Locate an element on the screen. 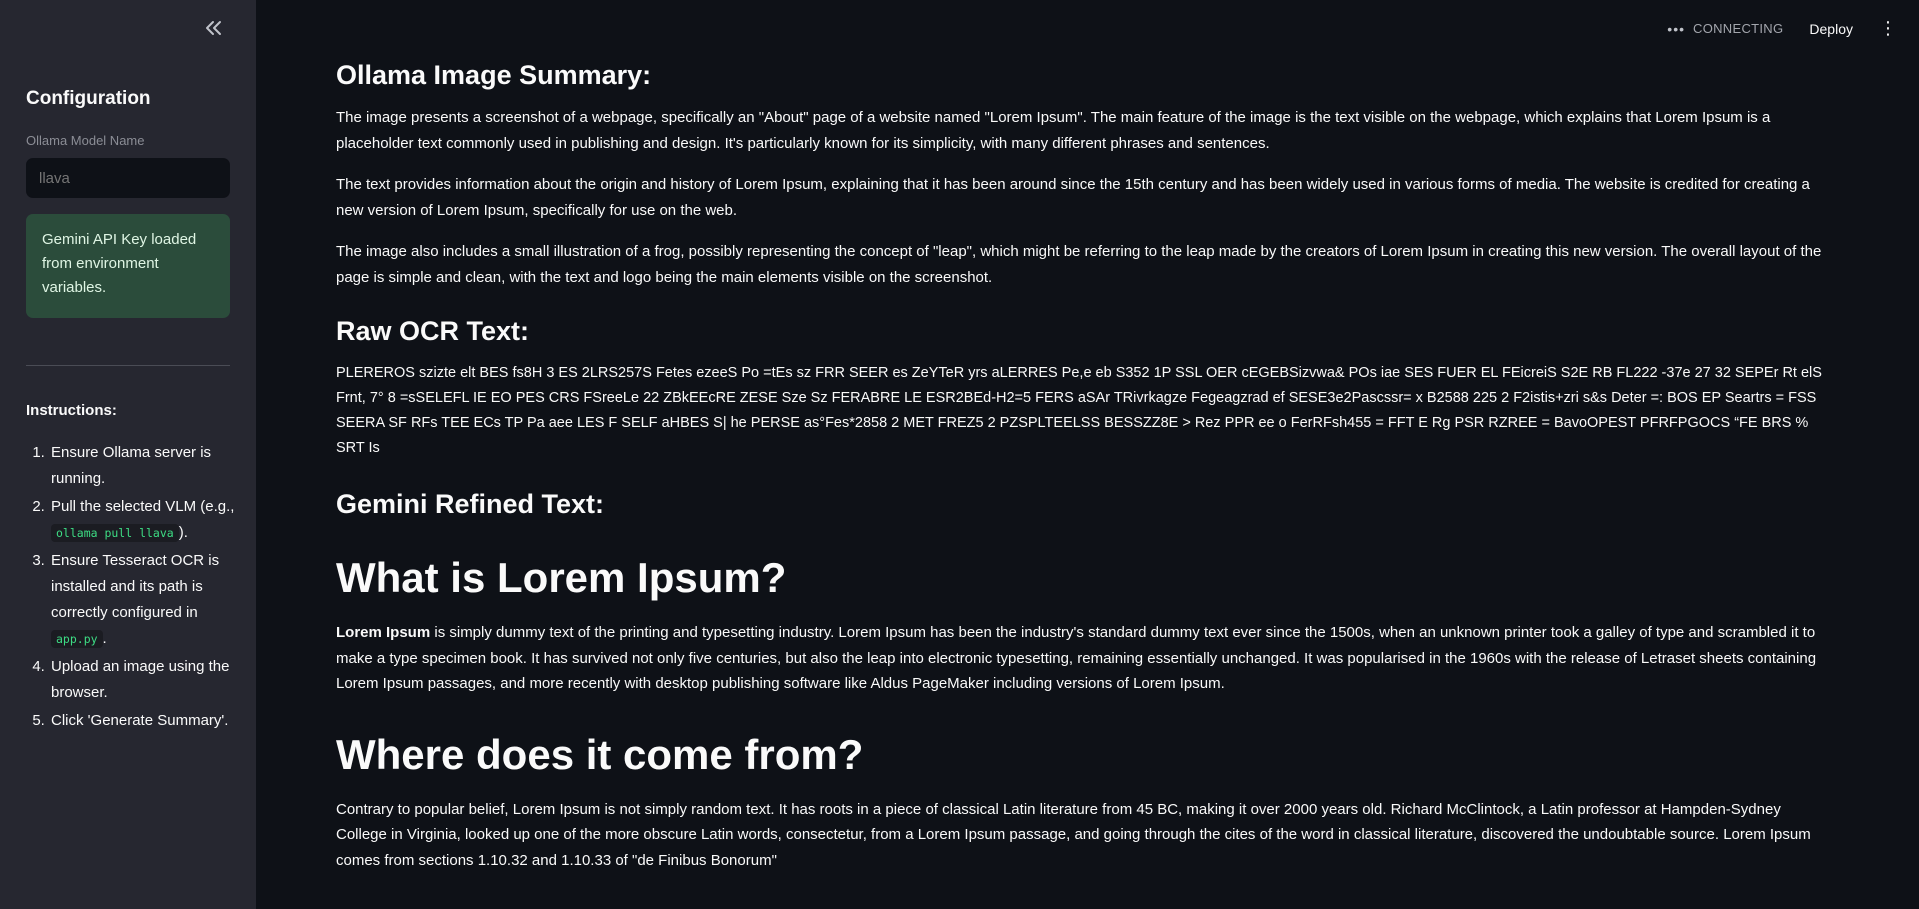  origin-heading: Where does it come from? is located at coordinates (600, 754).